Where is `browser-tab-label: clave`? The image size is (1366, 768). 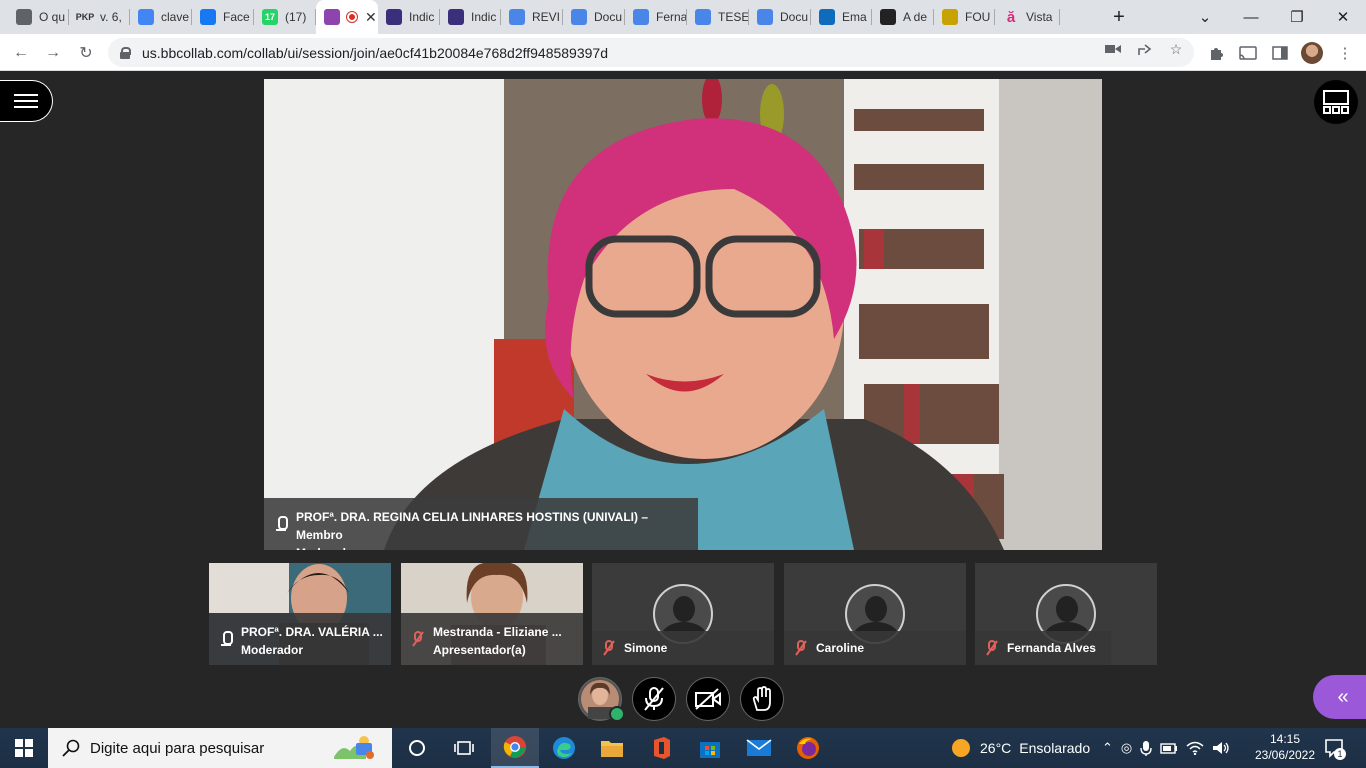 browser-tab-label: clave is located at coordinates (175, 17).